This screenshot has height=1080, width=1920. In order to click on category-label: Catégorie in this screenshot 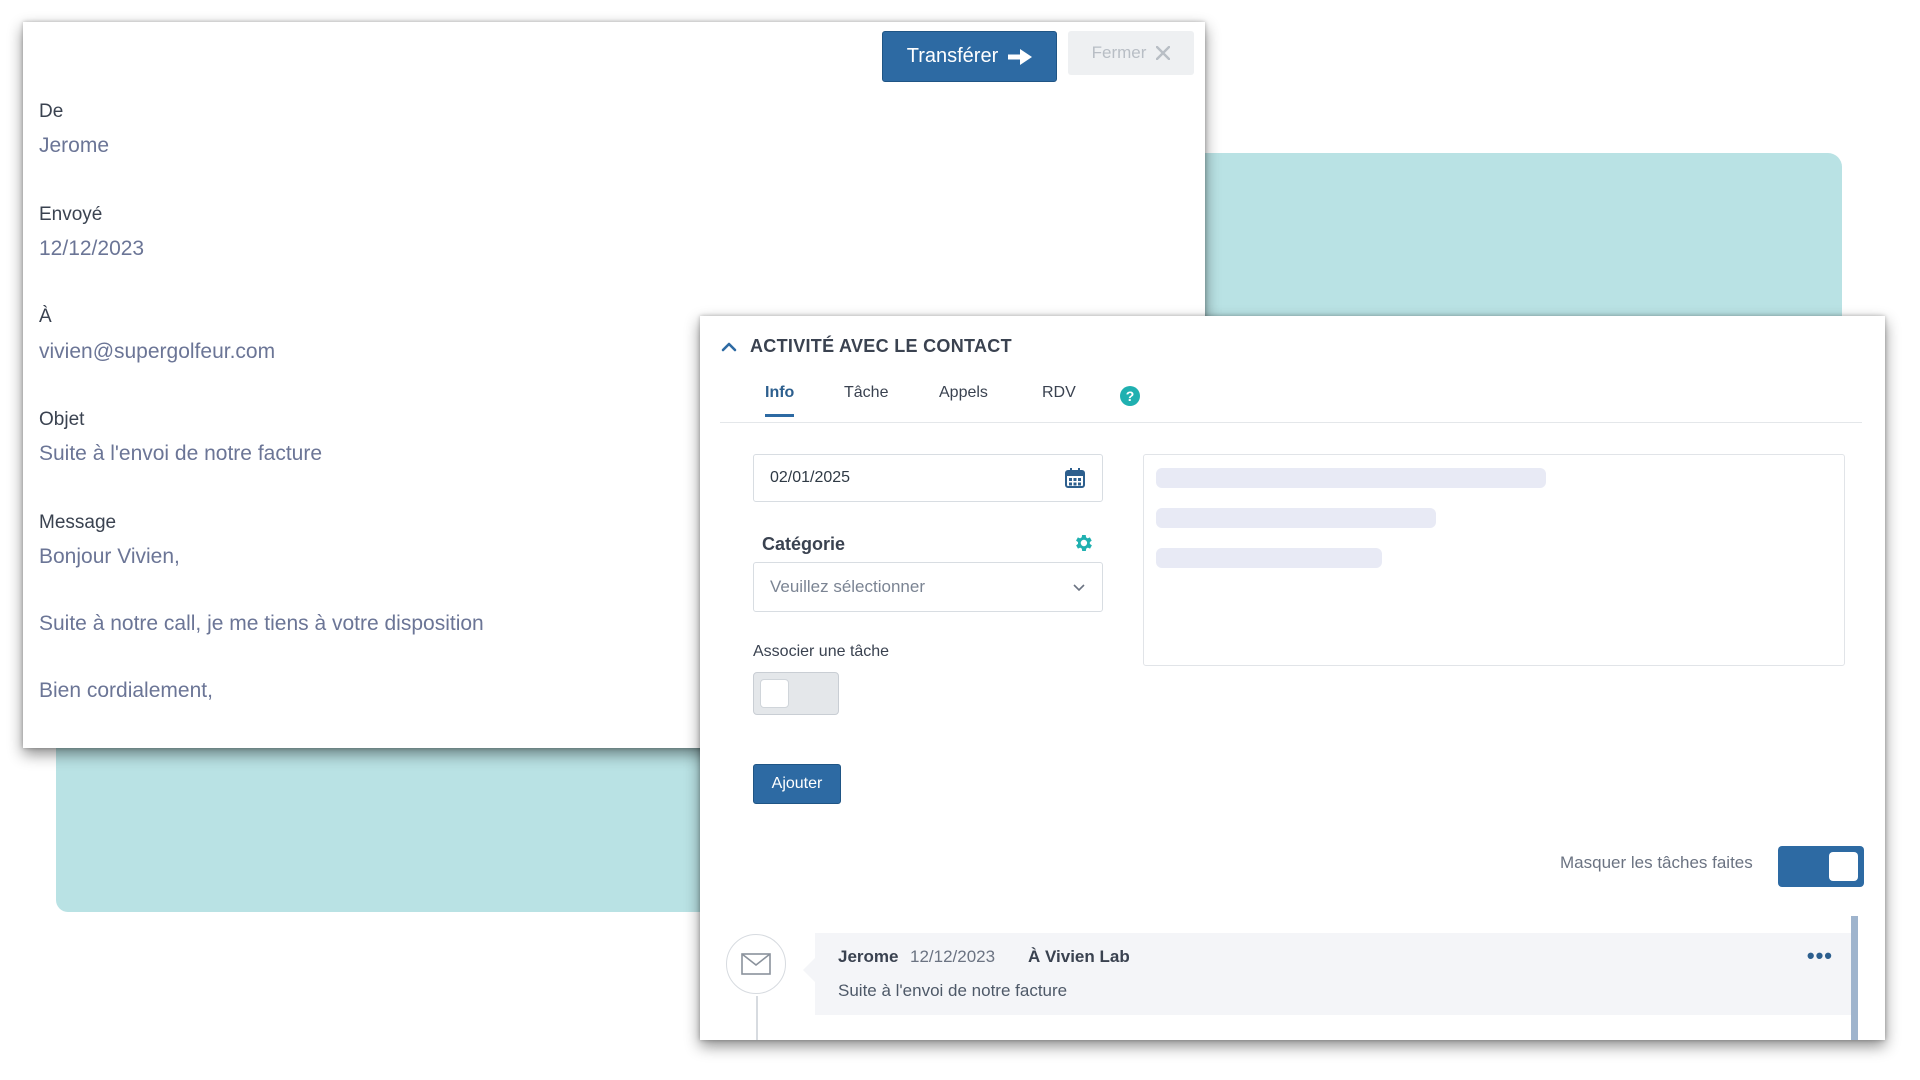, I will do `click(804, 544)`.